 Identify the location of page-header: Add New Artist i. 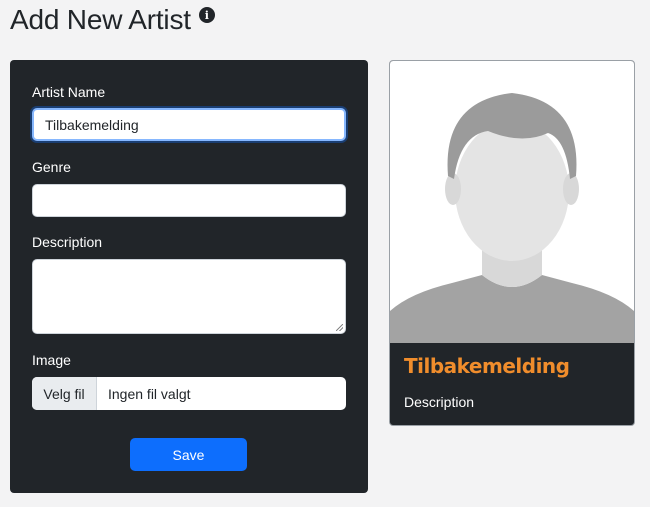
(112, 20).